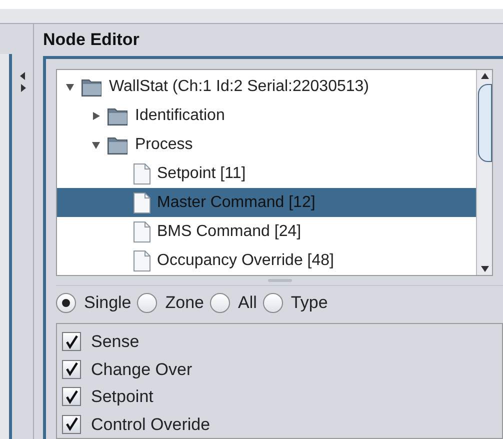 This screenshot has width=503, height=439. What do you see at coordinates (485, 123) in the screenshot?
I see `scrollbar-thumb` at bounding box center [485, 123].